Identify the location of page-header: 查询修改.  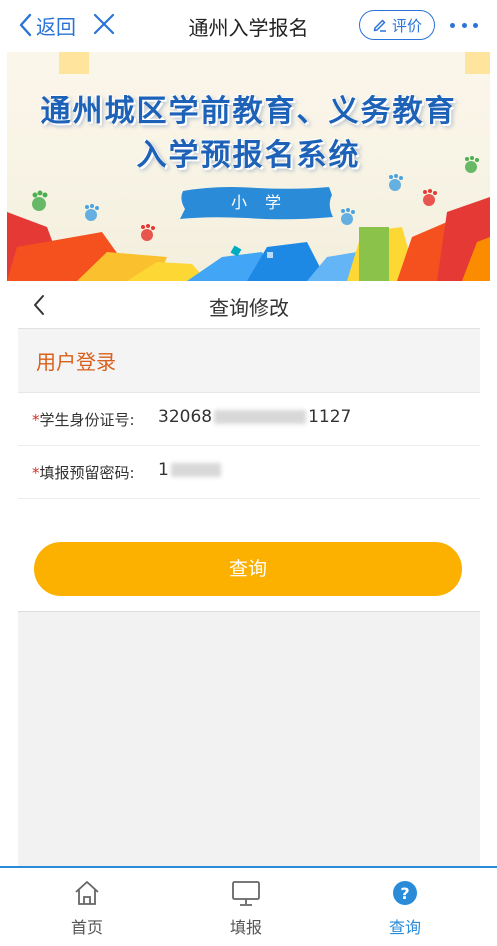
(249, 305).